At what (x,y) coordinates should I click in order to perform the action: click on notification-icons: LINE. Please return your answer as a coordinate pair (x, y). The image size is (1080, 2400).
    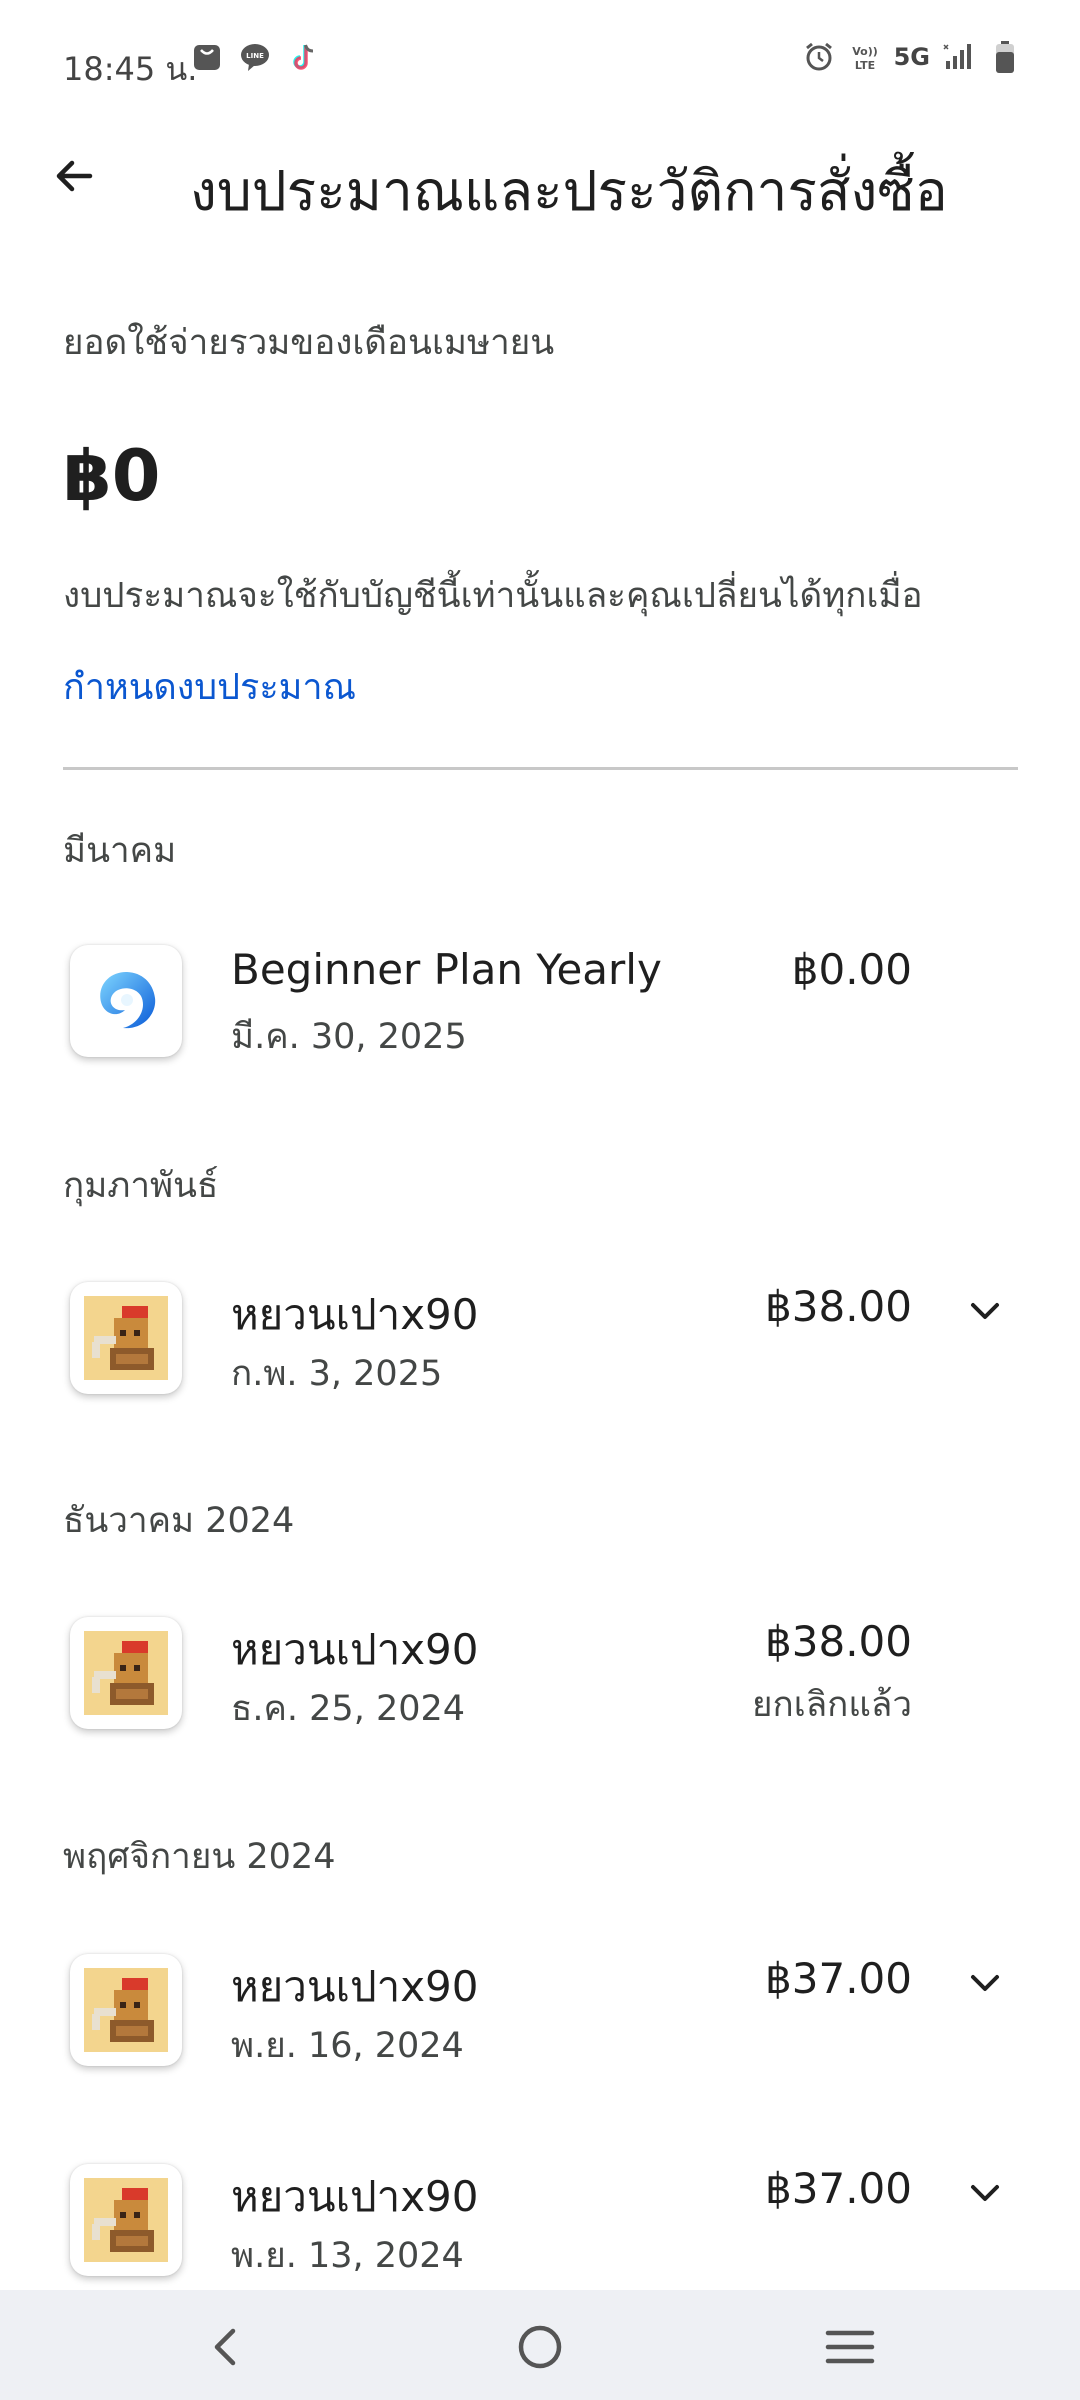
    Looking at the image, I should click on (255, 57).